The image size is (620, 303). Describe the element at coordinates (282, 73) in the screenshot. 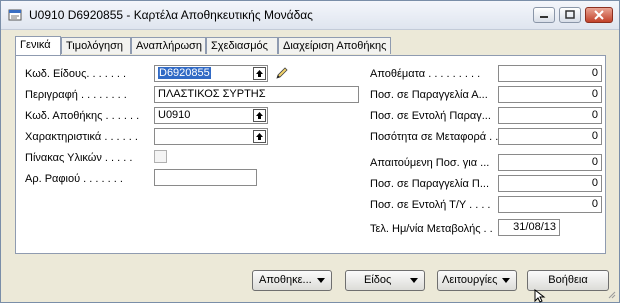

I see `edit-pencil-icon` at that location.